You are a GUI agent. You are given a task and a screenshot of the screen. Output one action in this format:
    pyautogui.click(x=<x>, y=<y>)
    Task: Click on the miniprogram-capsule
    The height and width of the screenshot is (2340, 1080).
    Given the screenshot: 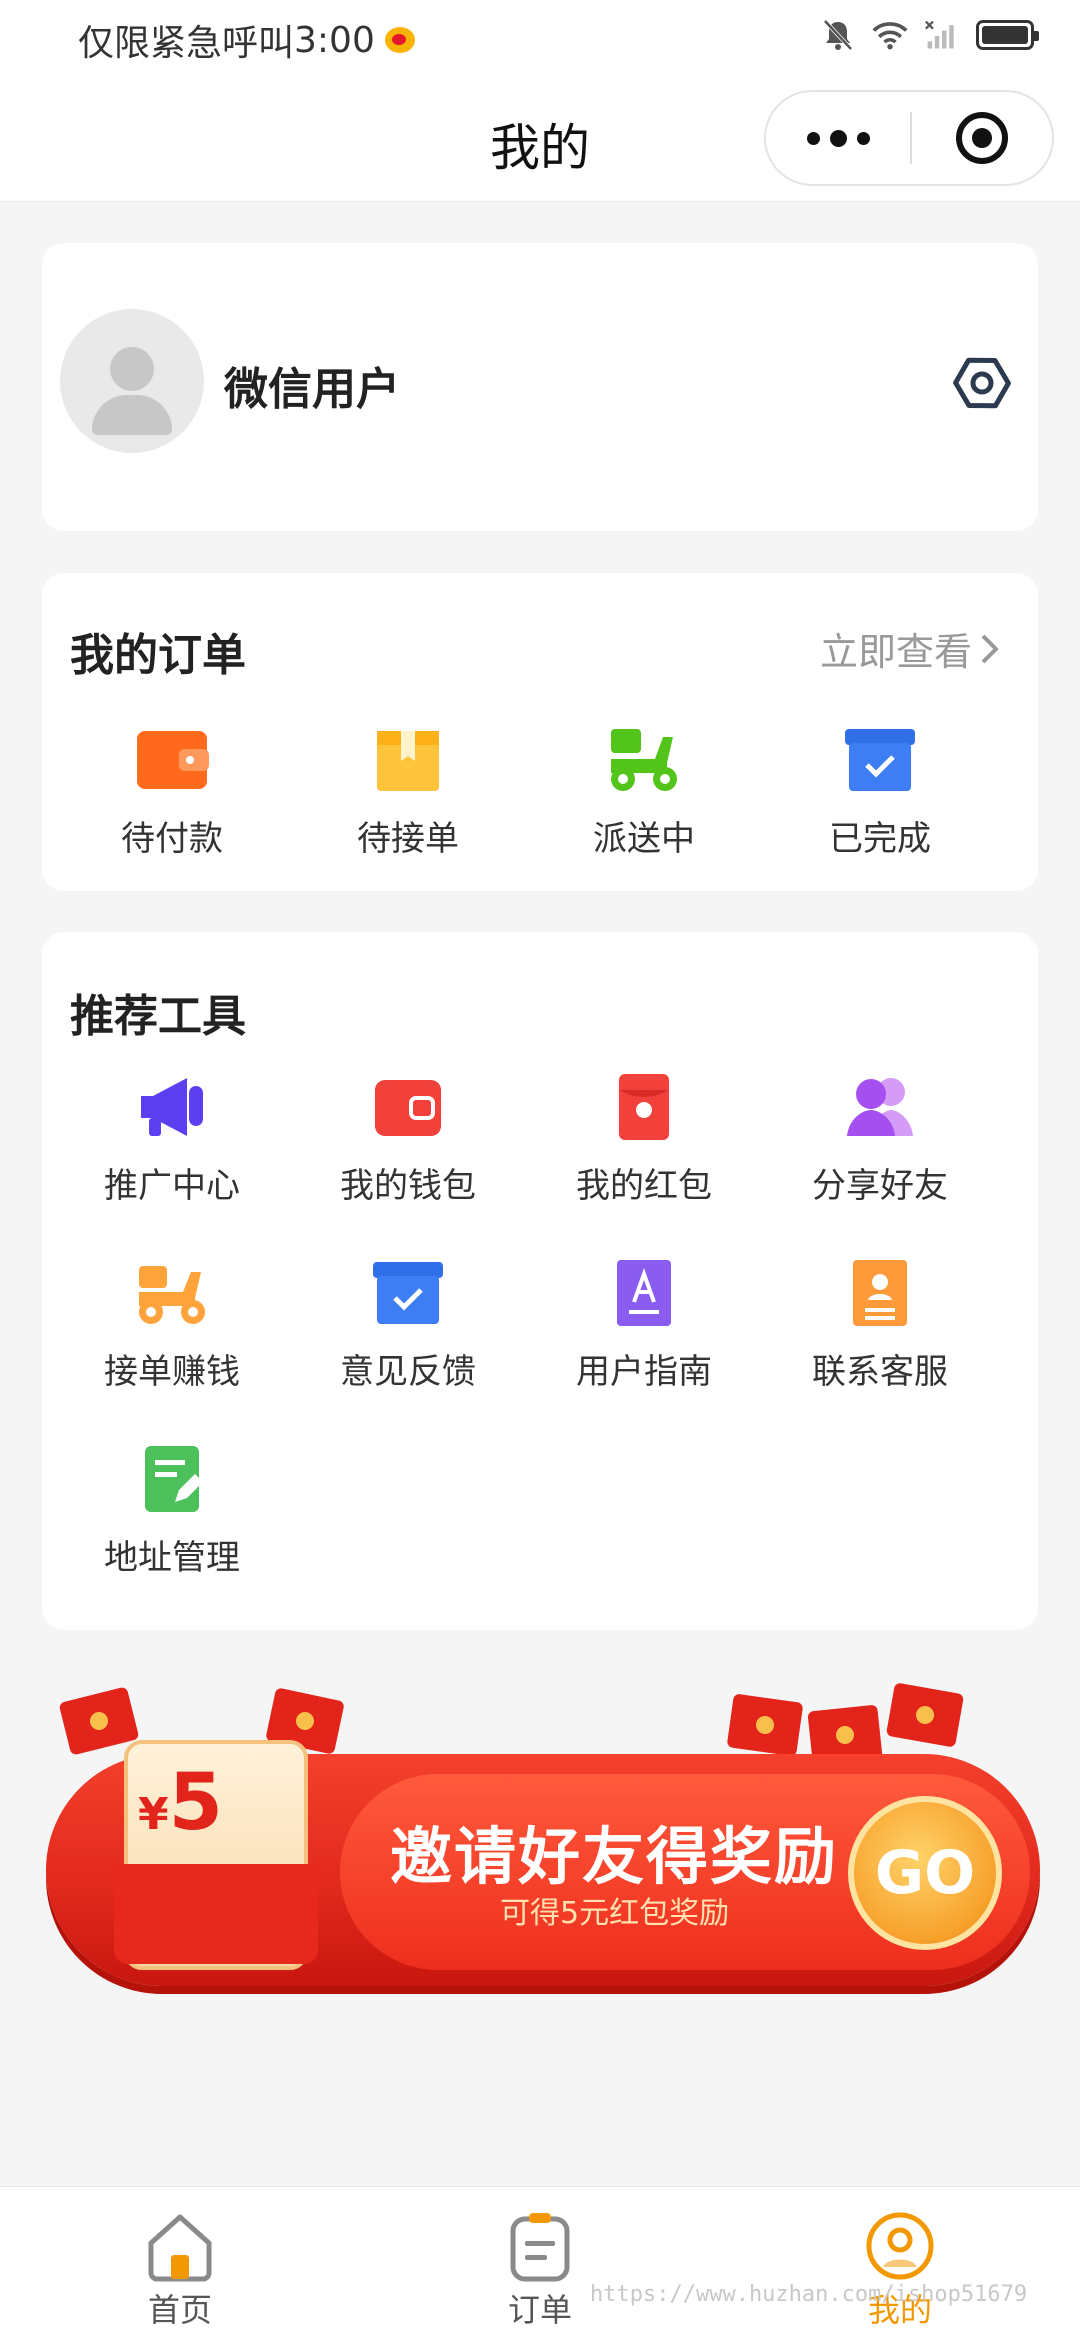 What is the action you would take?
    pyautogui.click(x=909, y=138)
    